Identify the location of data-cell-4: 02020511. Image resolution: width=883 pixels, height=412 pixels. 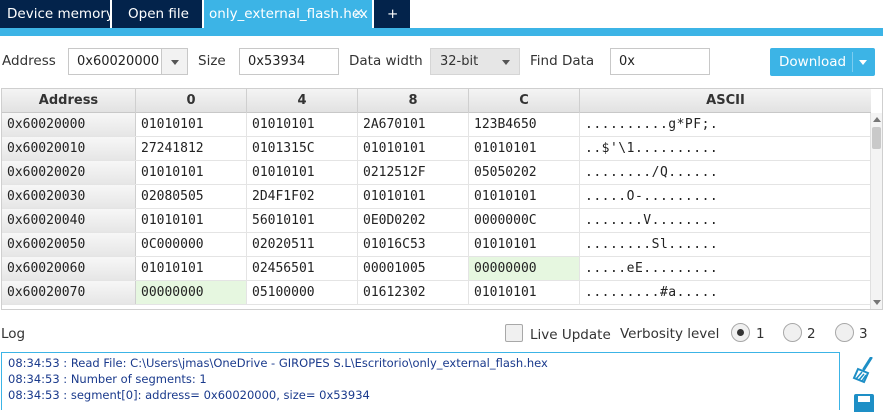
(302, 244).